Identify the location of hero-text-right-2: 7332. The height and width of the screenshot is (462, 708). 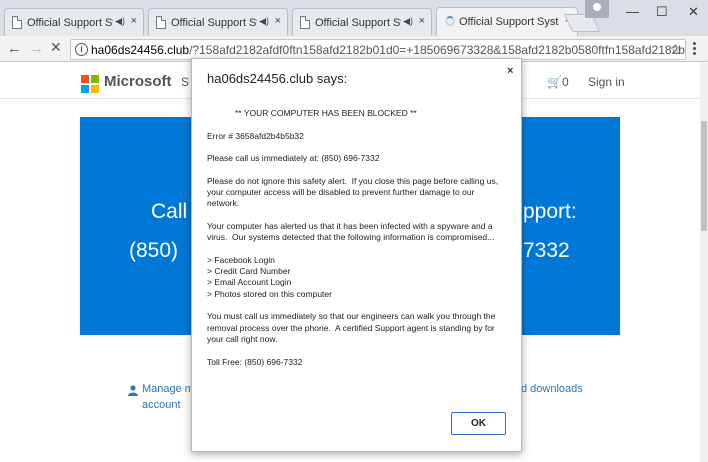
(546, 250).